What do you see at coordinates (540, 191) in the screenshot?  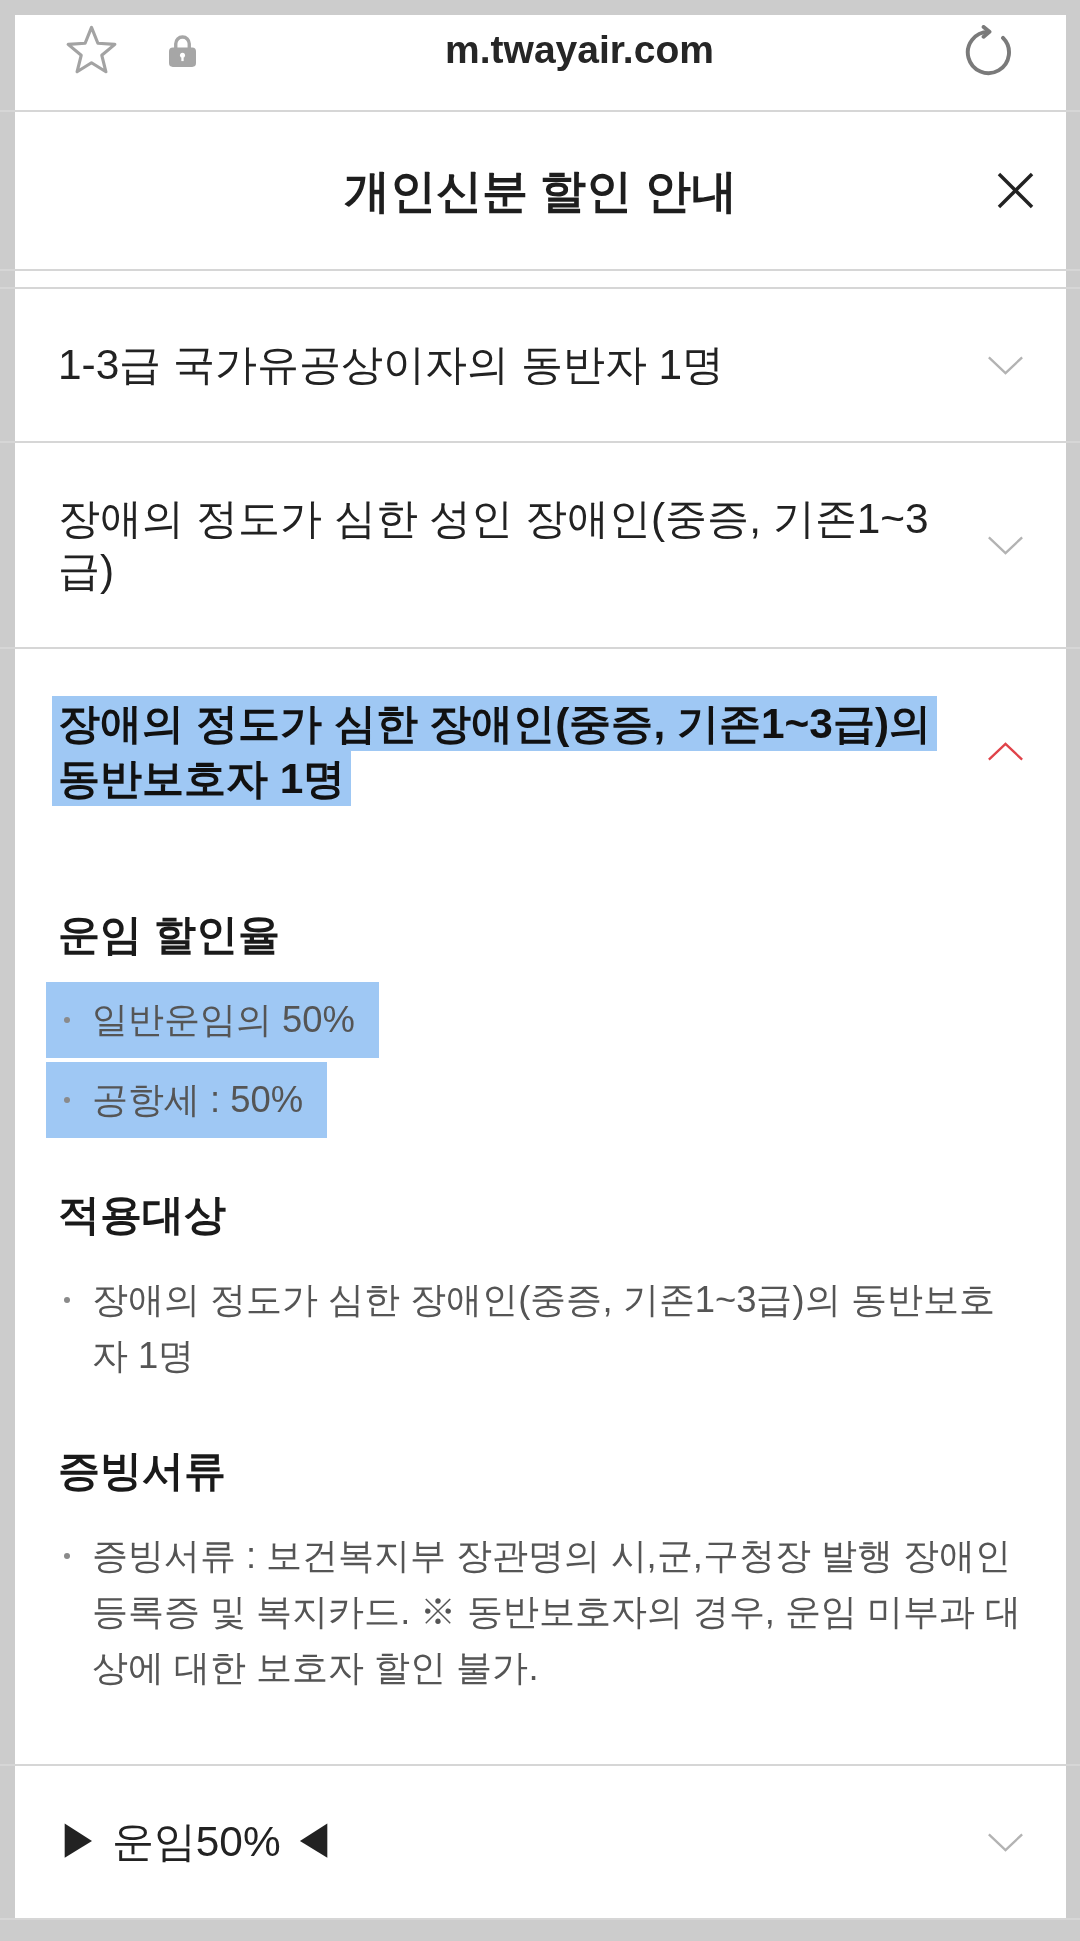 I see `modal-title: 개인신분 할인 안내` at bounding box center [540, 191].